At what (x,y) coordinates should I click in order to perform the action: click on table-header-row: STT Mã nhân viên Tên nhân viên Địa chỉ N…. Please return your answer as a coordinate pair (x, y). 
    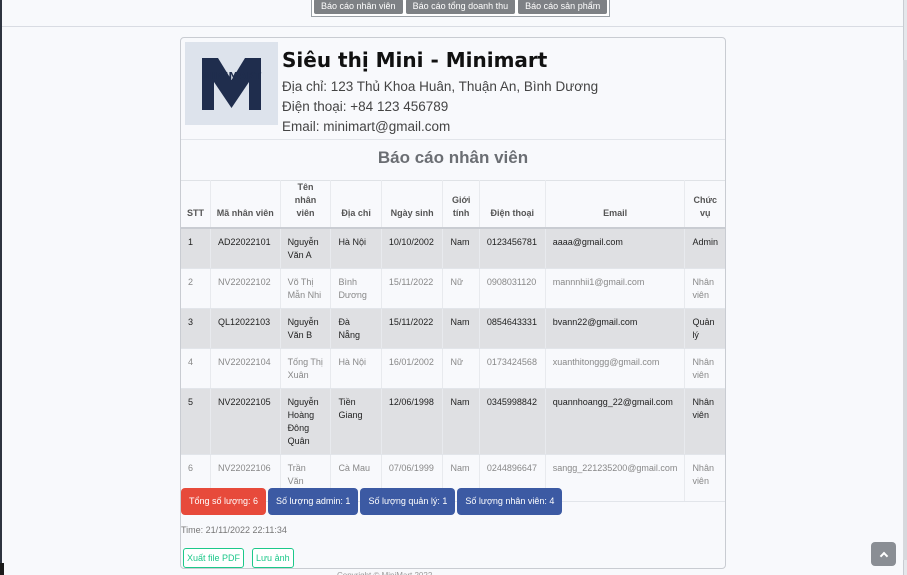
    Looking at the image, I should click on (453, 204).